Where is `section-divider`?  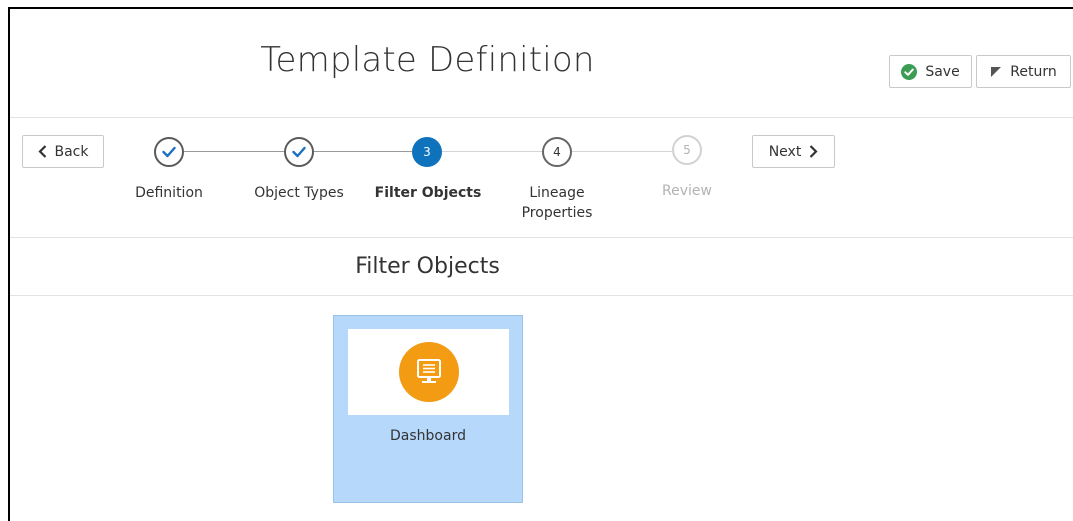 section-divider is located at coordinates (541, 295).